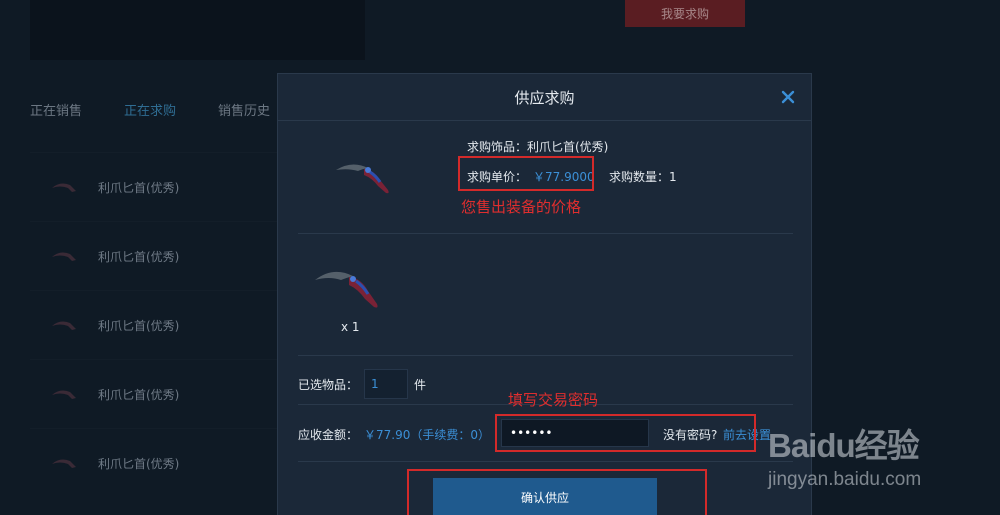 Image resolution: width=1000 pixels, height=515 pixels. I want to click on selected-qty: x 1, so click(350, 327).